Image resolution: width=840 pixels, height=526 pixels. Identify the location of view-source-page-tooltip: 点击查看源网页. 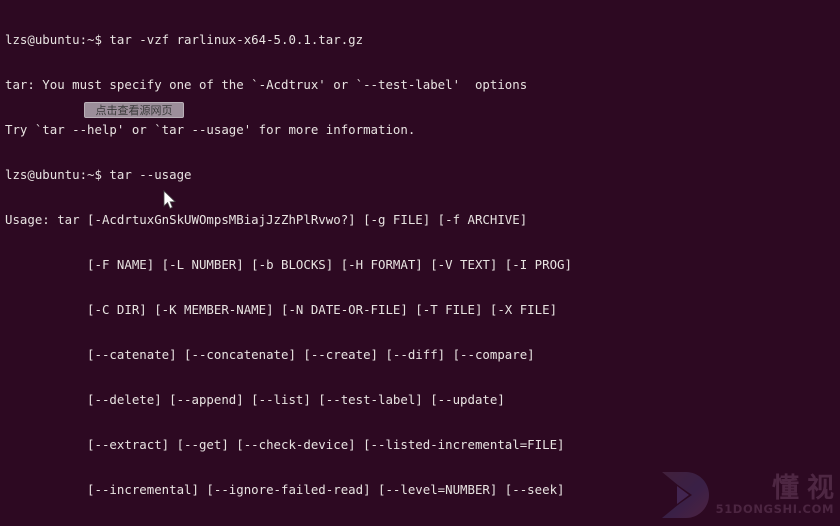
(134, 110).